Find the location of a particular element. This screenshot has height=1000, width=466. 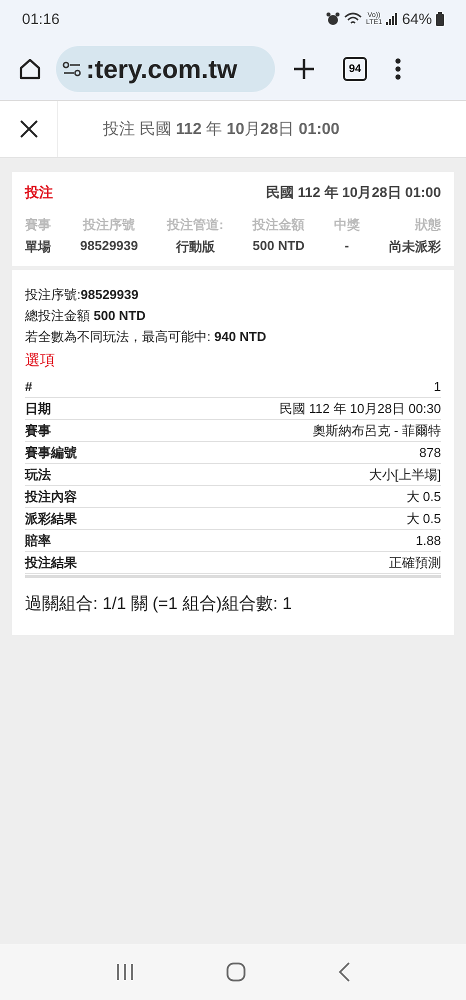

column-label: 投注序號 is located at coordinates (109, 225).